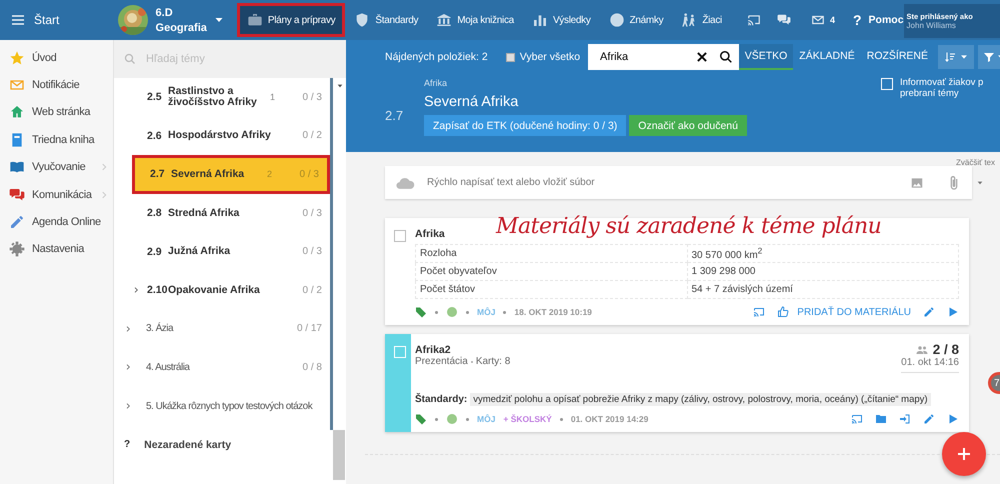 The width and height of the screenshot is (1000, 484). What do you see at coordinates (493, 361) in the screenshot?
I see `card-count: Karty: 8` at bounding box center [493, 361].